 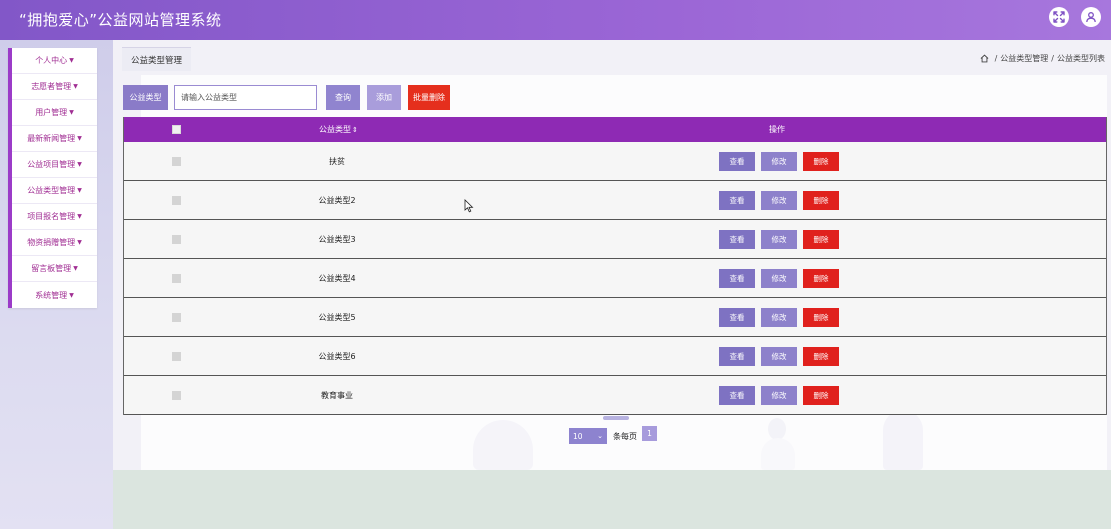 What do you see at coordinates (1024, 58) in the screenshot?
I see `breadcrumb-level1: 公益类型管理` at bounding box center [1024, 58].